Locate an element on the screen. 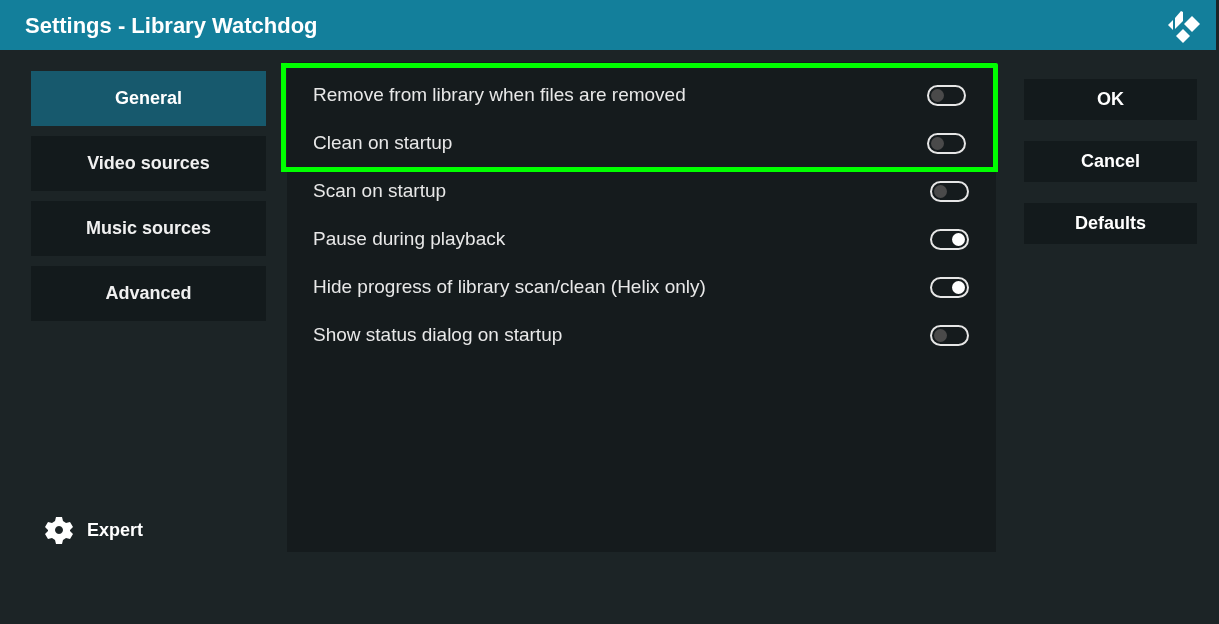  setting-row: Remove from library when files are removed is located at coordinates (640, 95).